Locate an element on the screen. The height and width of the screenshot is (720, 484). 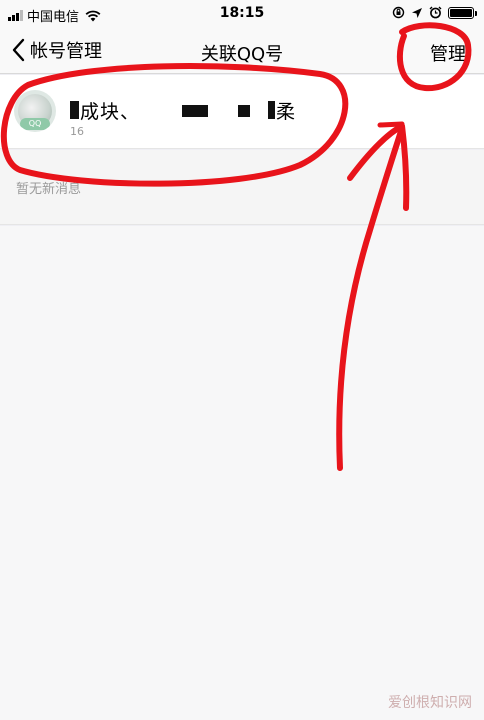
battery-icon is located at coordinates (462, 12).